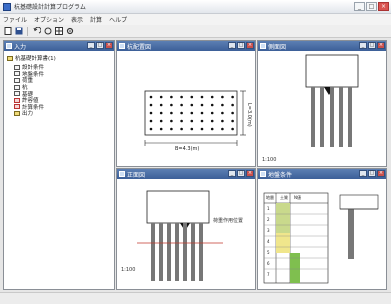  I want to click on side-view-drawing: 1:100, so click(310, 108).